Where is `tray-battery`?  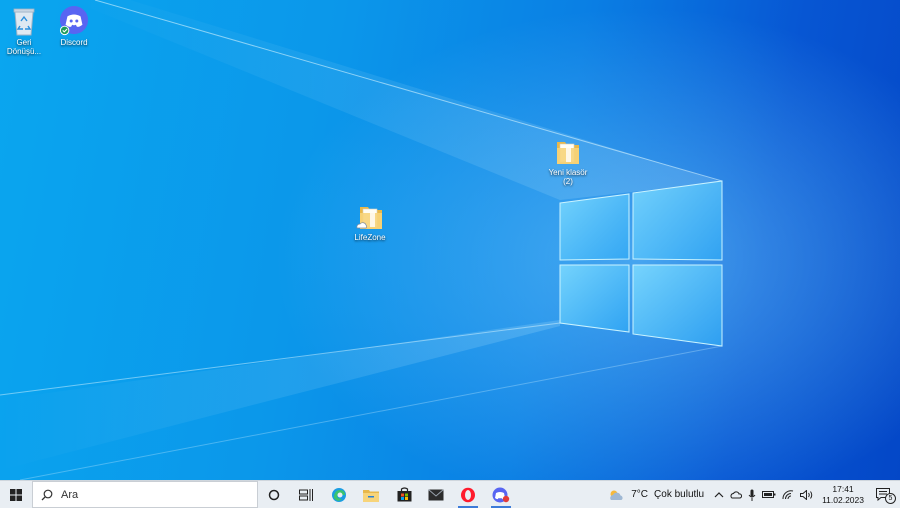 tray-battery is located at coordinates (769, 494).